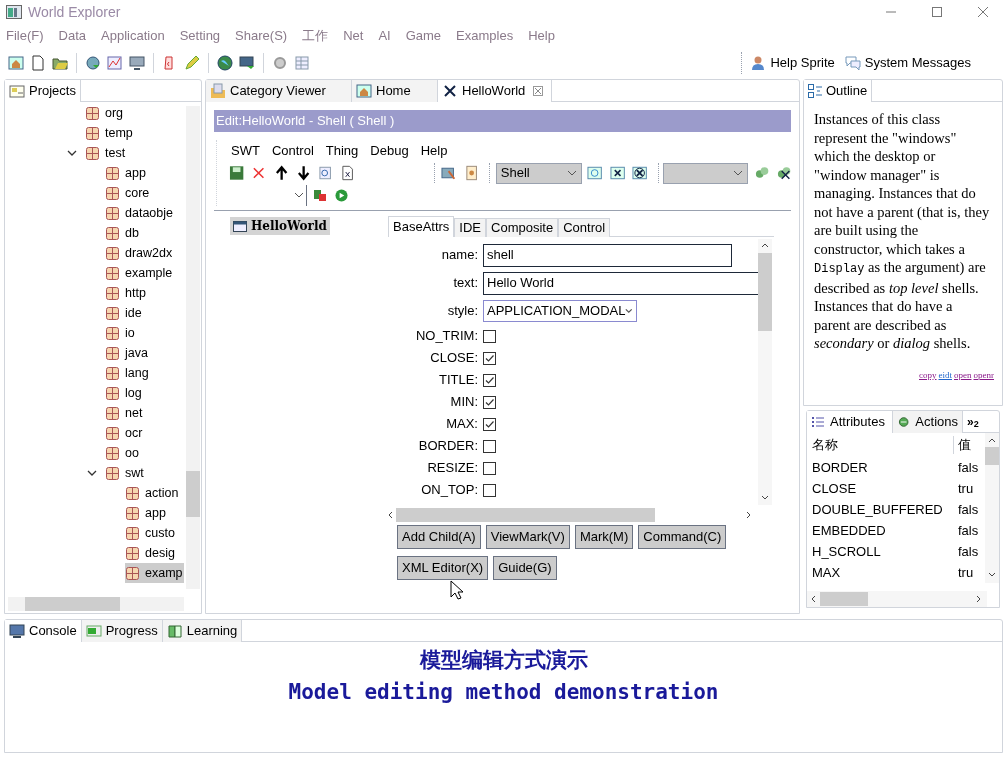 The height and width of the screenshot is (757, 1007). Describe the element at coordinates (122, 453) in the screenshot. I see `tree-item: oo` at that location.